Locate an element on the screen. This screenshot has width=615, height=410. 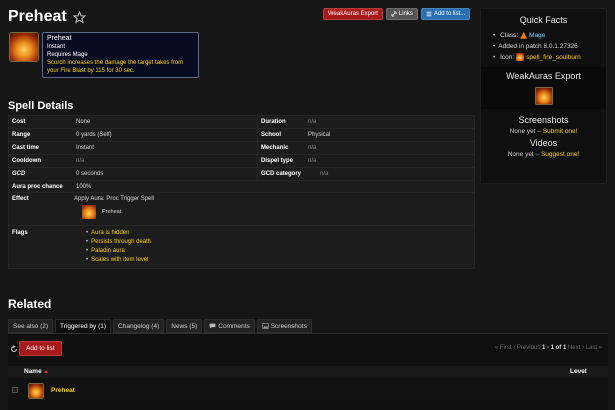
detail-value: Physical is located at coordinates (319, 135).